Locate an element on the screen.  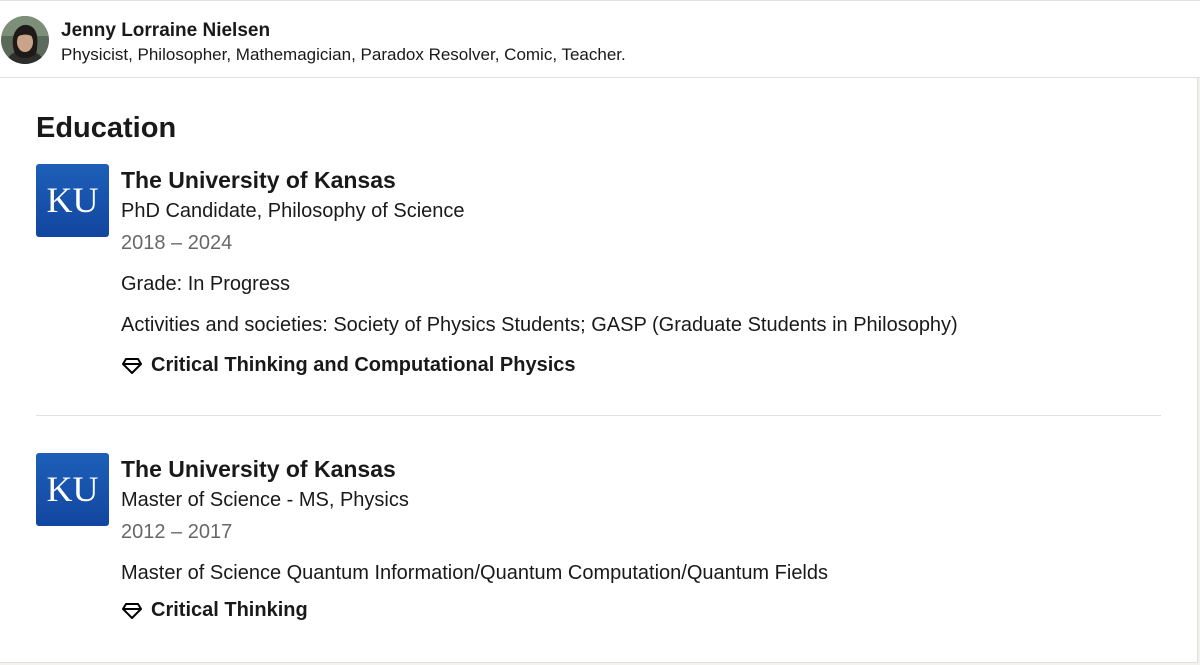
skill-label: Critical Thinking is located at coordinates (229, 610).